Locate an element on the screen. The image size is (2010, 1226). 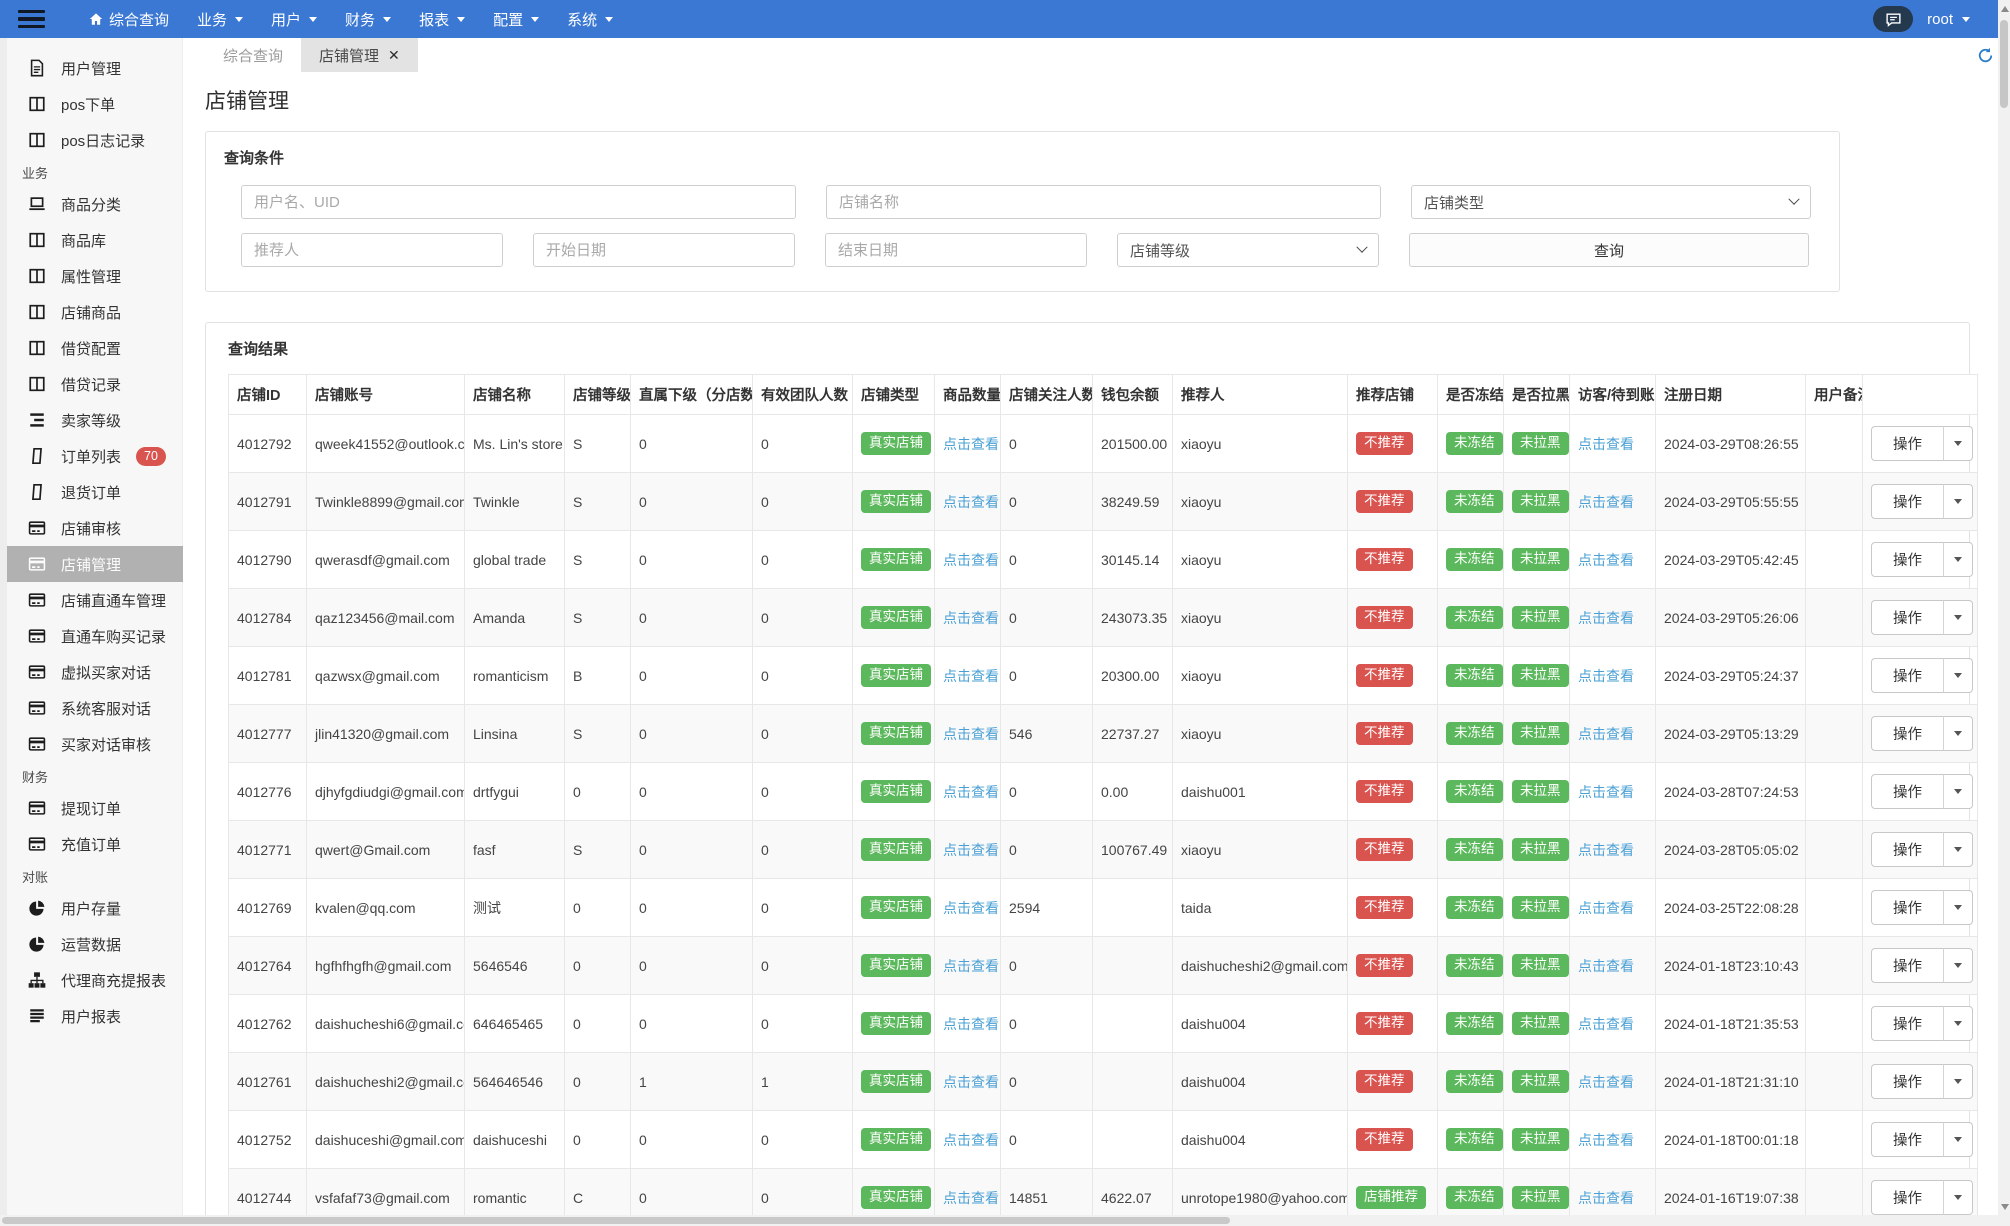
vertical-scrollbar-thumb is located at coordinates (2004, 64).